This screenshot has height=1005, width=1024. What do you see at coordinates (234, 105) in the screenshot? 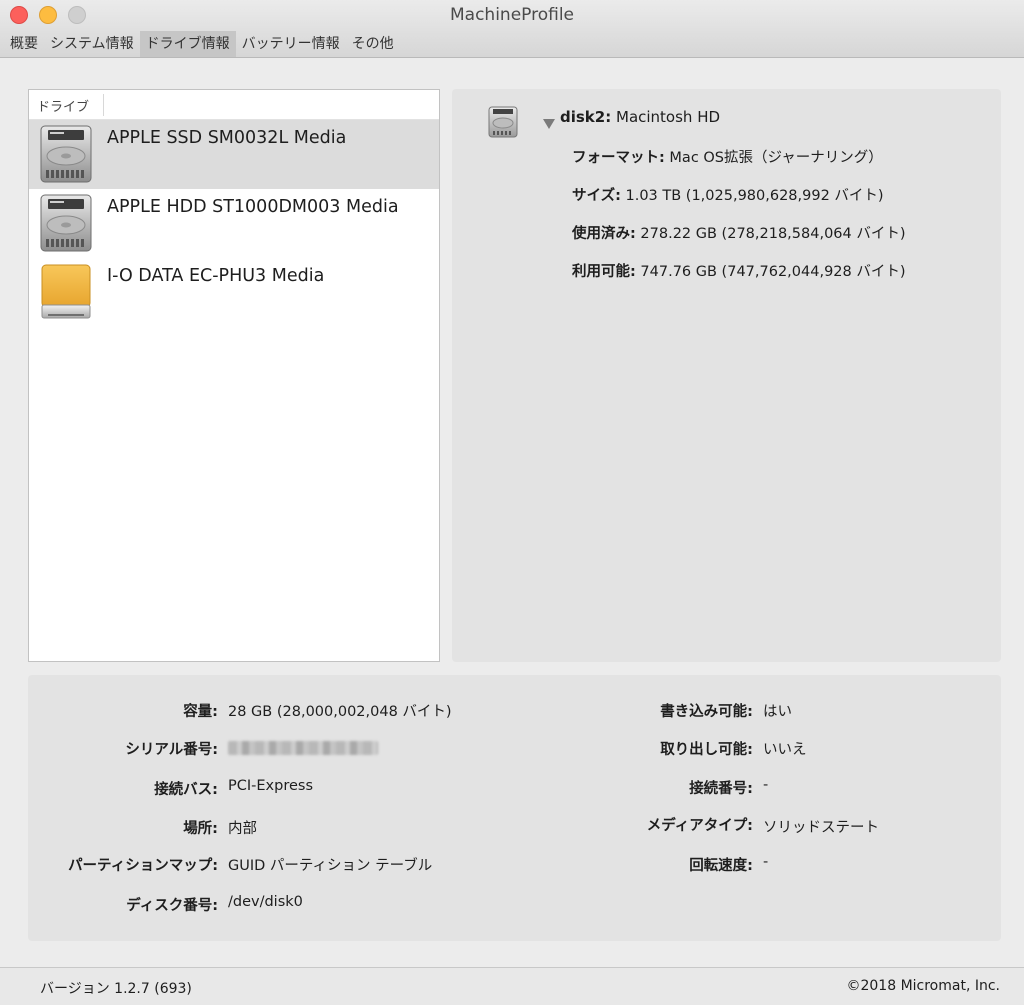
I see `drive-list-header: ドライブ` at bounding box center [234, 105].